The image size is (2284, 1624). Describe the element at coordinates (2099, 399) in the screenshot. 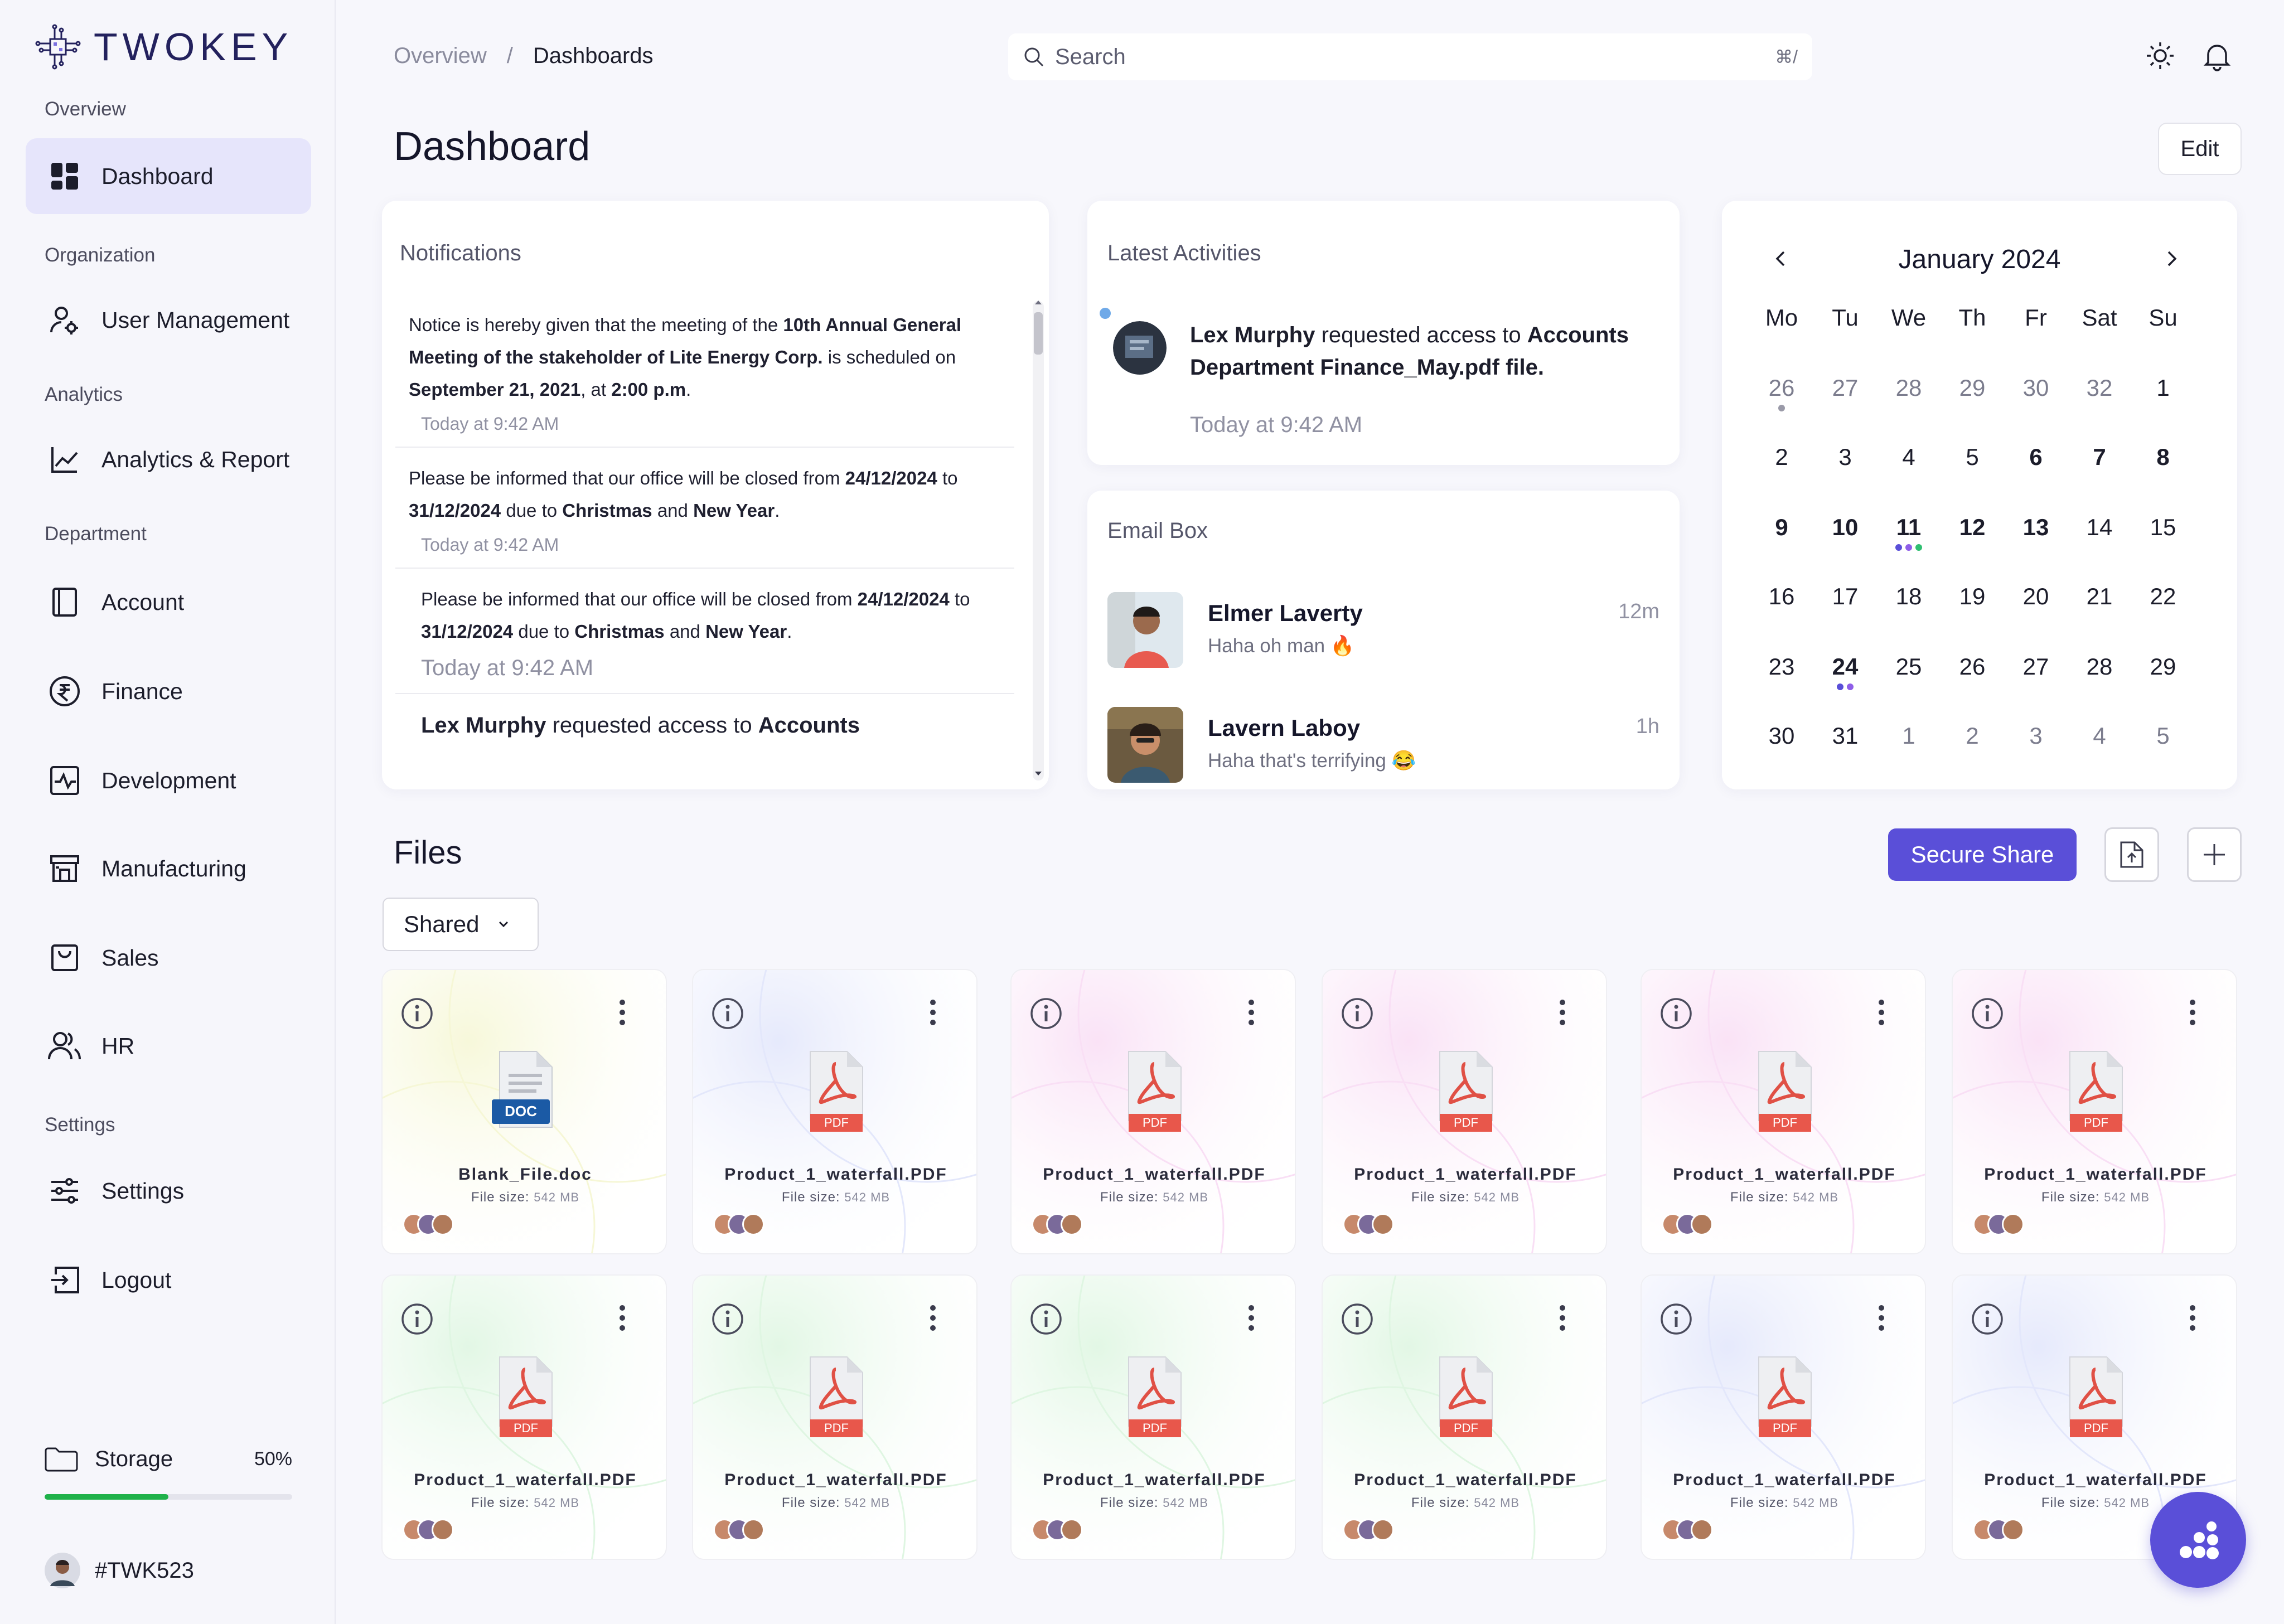

I see `calendar-day: 32` at that location.